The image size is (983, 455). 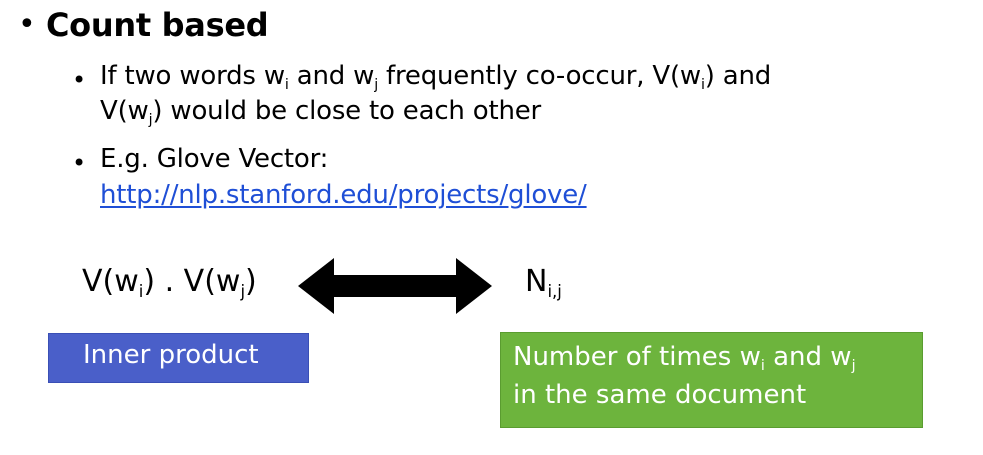 What do you see at coordinates (214, 159) in the screenshot?
I see `bullet-2-text: E.g. Glove Vector:` at bounding box center [214, 159].